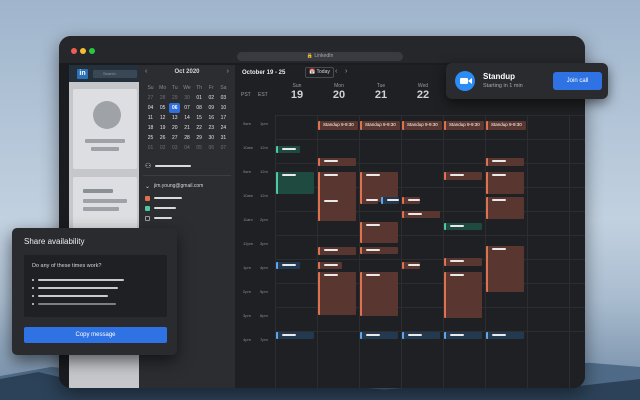 The width and height of the screenshot is (640, 400). I want to click on mini-calendar-day: 31, so click(223, 138).